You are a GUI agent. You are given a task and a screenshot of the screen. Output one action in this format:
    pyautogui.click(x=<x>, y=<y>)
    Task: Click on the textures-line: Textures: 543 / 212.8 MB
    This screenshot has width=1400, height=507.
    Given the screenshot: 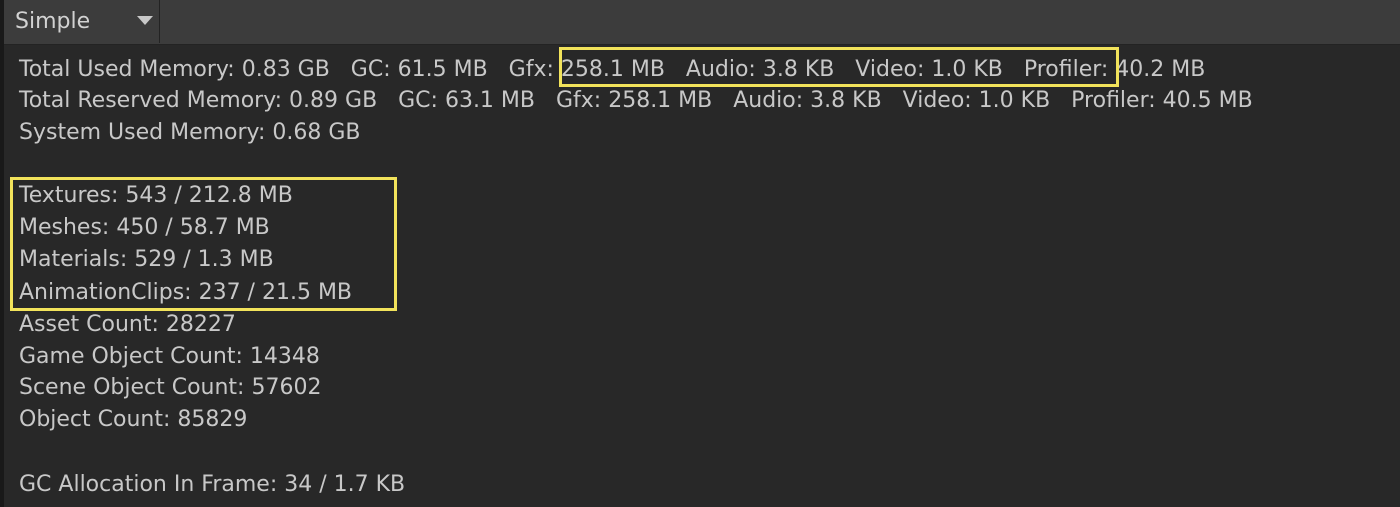 What is the action you would take?
    pyautogui.click(x=156, y=195)
    